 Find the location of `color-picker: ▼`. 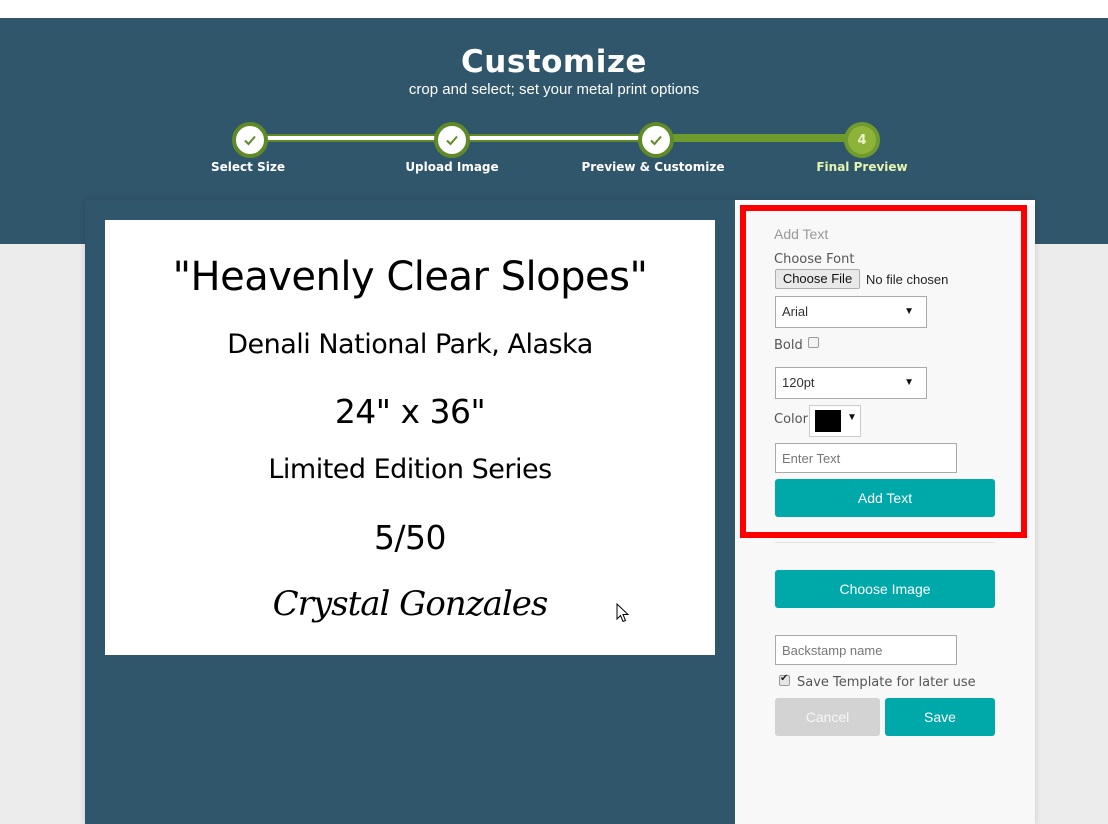

color-picker: ▼ is located at coordinates (835, 421).